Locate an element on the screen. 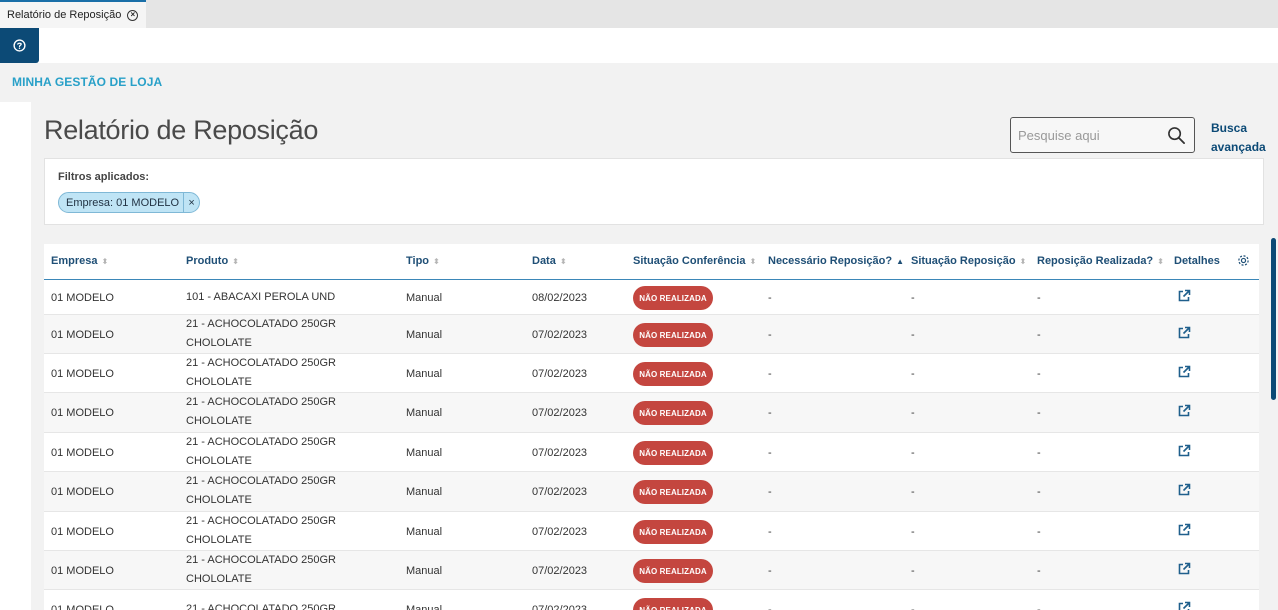 The image size is (1278, 610). remove-filter-icon: × is located at coordinates (191, 202).